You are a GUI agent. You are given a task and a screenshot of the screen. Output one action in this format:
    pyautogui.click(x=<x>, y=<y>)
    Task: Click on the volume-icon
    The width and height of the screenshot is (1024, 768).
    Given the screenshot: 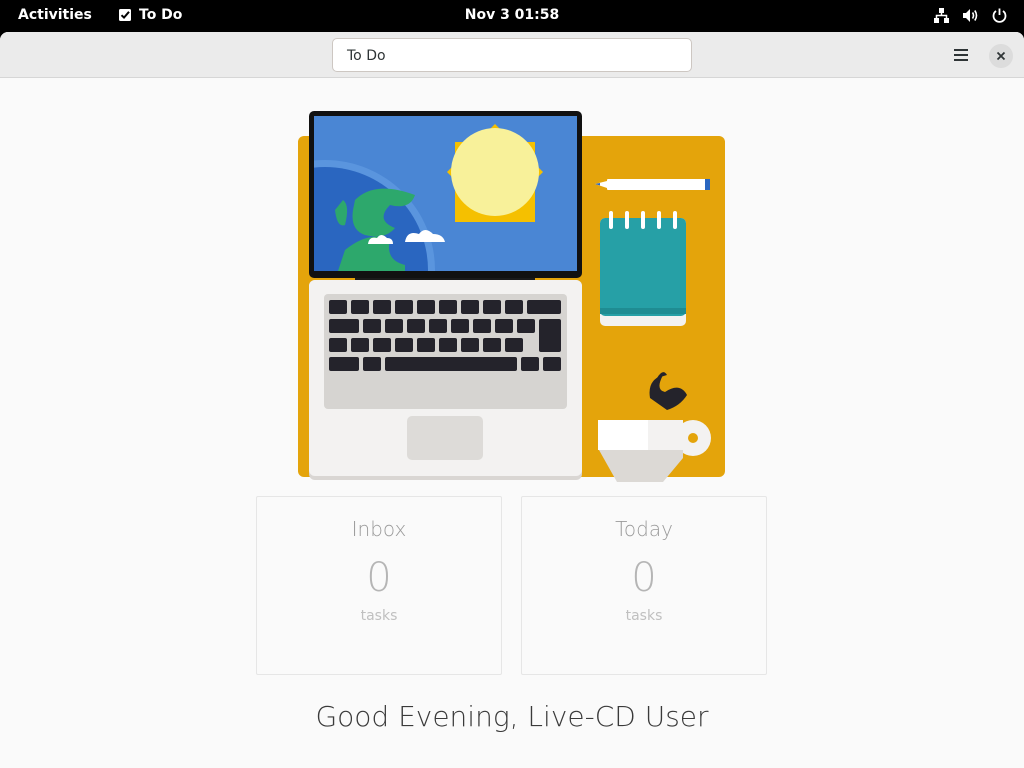 What is the action you would take?
    pyautogui.click(x=970, y=15)
    